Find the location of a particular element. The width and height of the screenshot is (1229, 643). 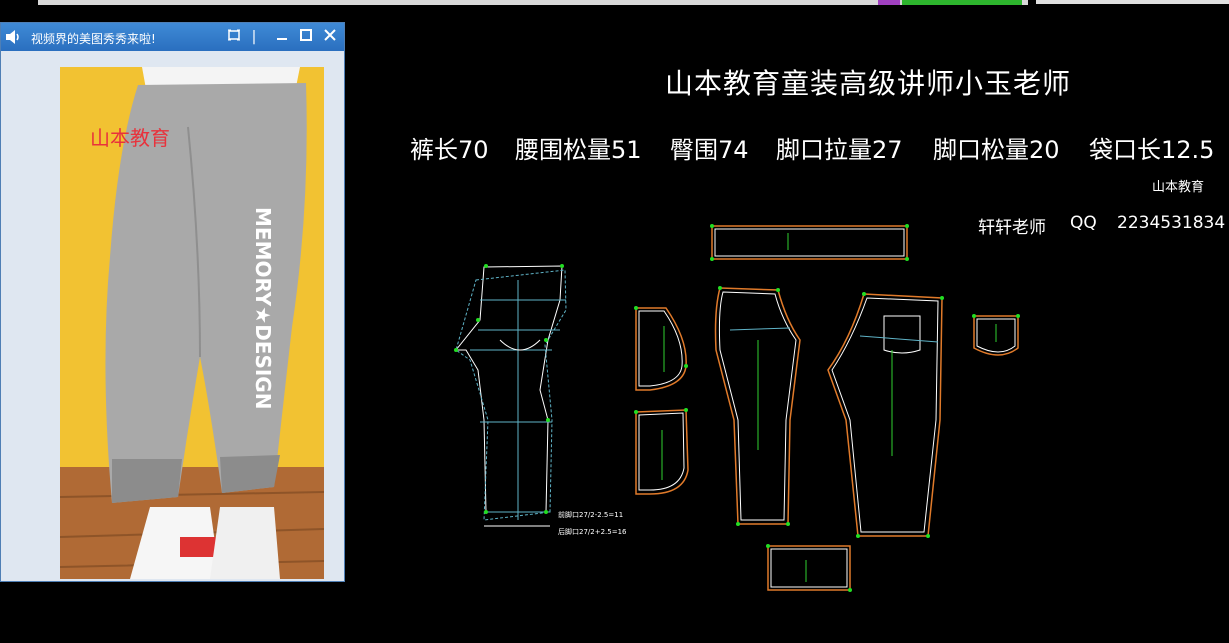

front-pants-piece is located at coordinates (757, 406).